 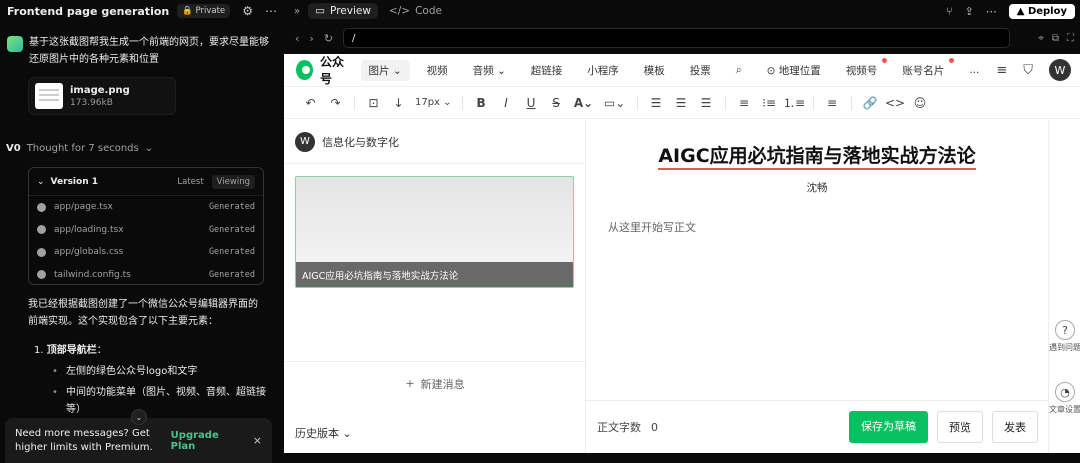 What do you see at coordinates (385, 70) in the screenshot?
I see `menu-item-image: 图片 ⌄` at bounding box center [385, 70].